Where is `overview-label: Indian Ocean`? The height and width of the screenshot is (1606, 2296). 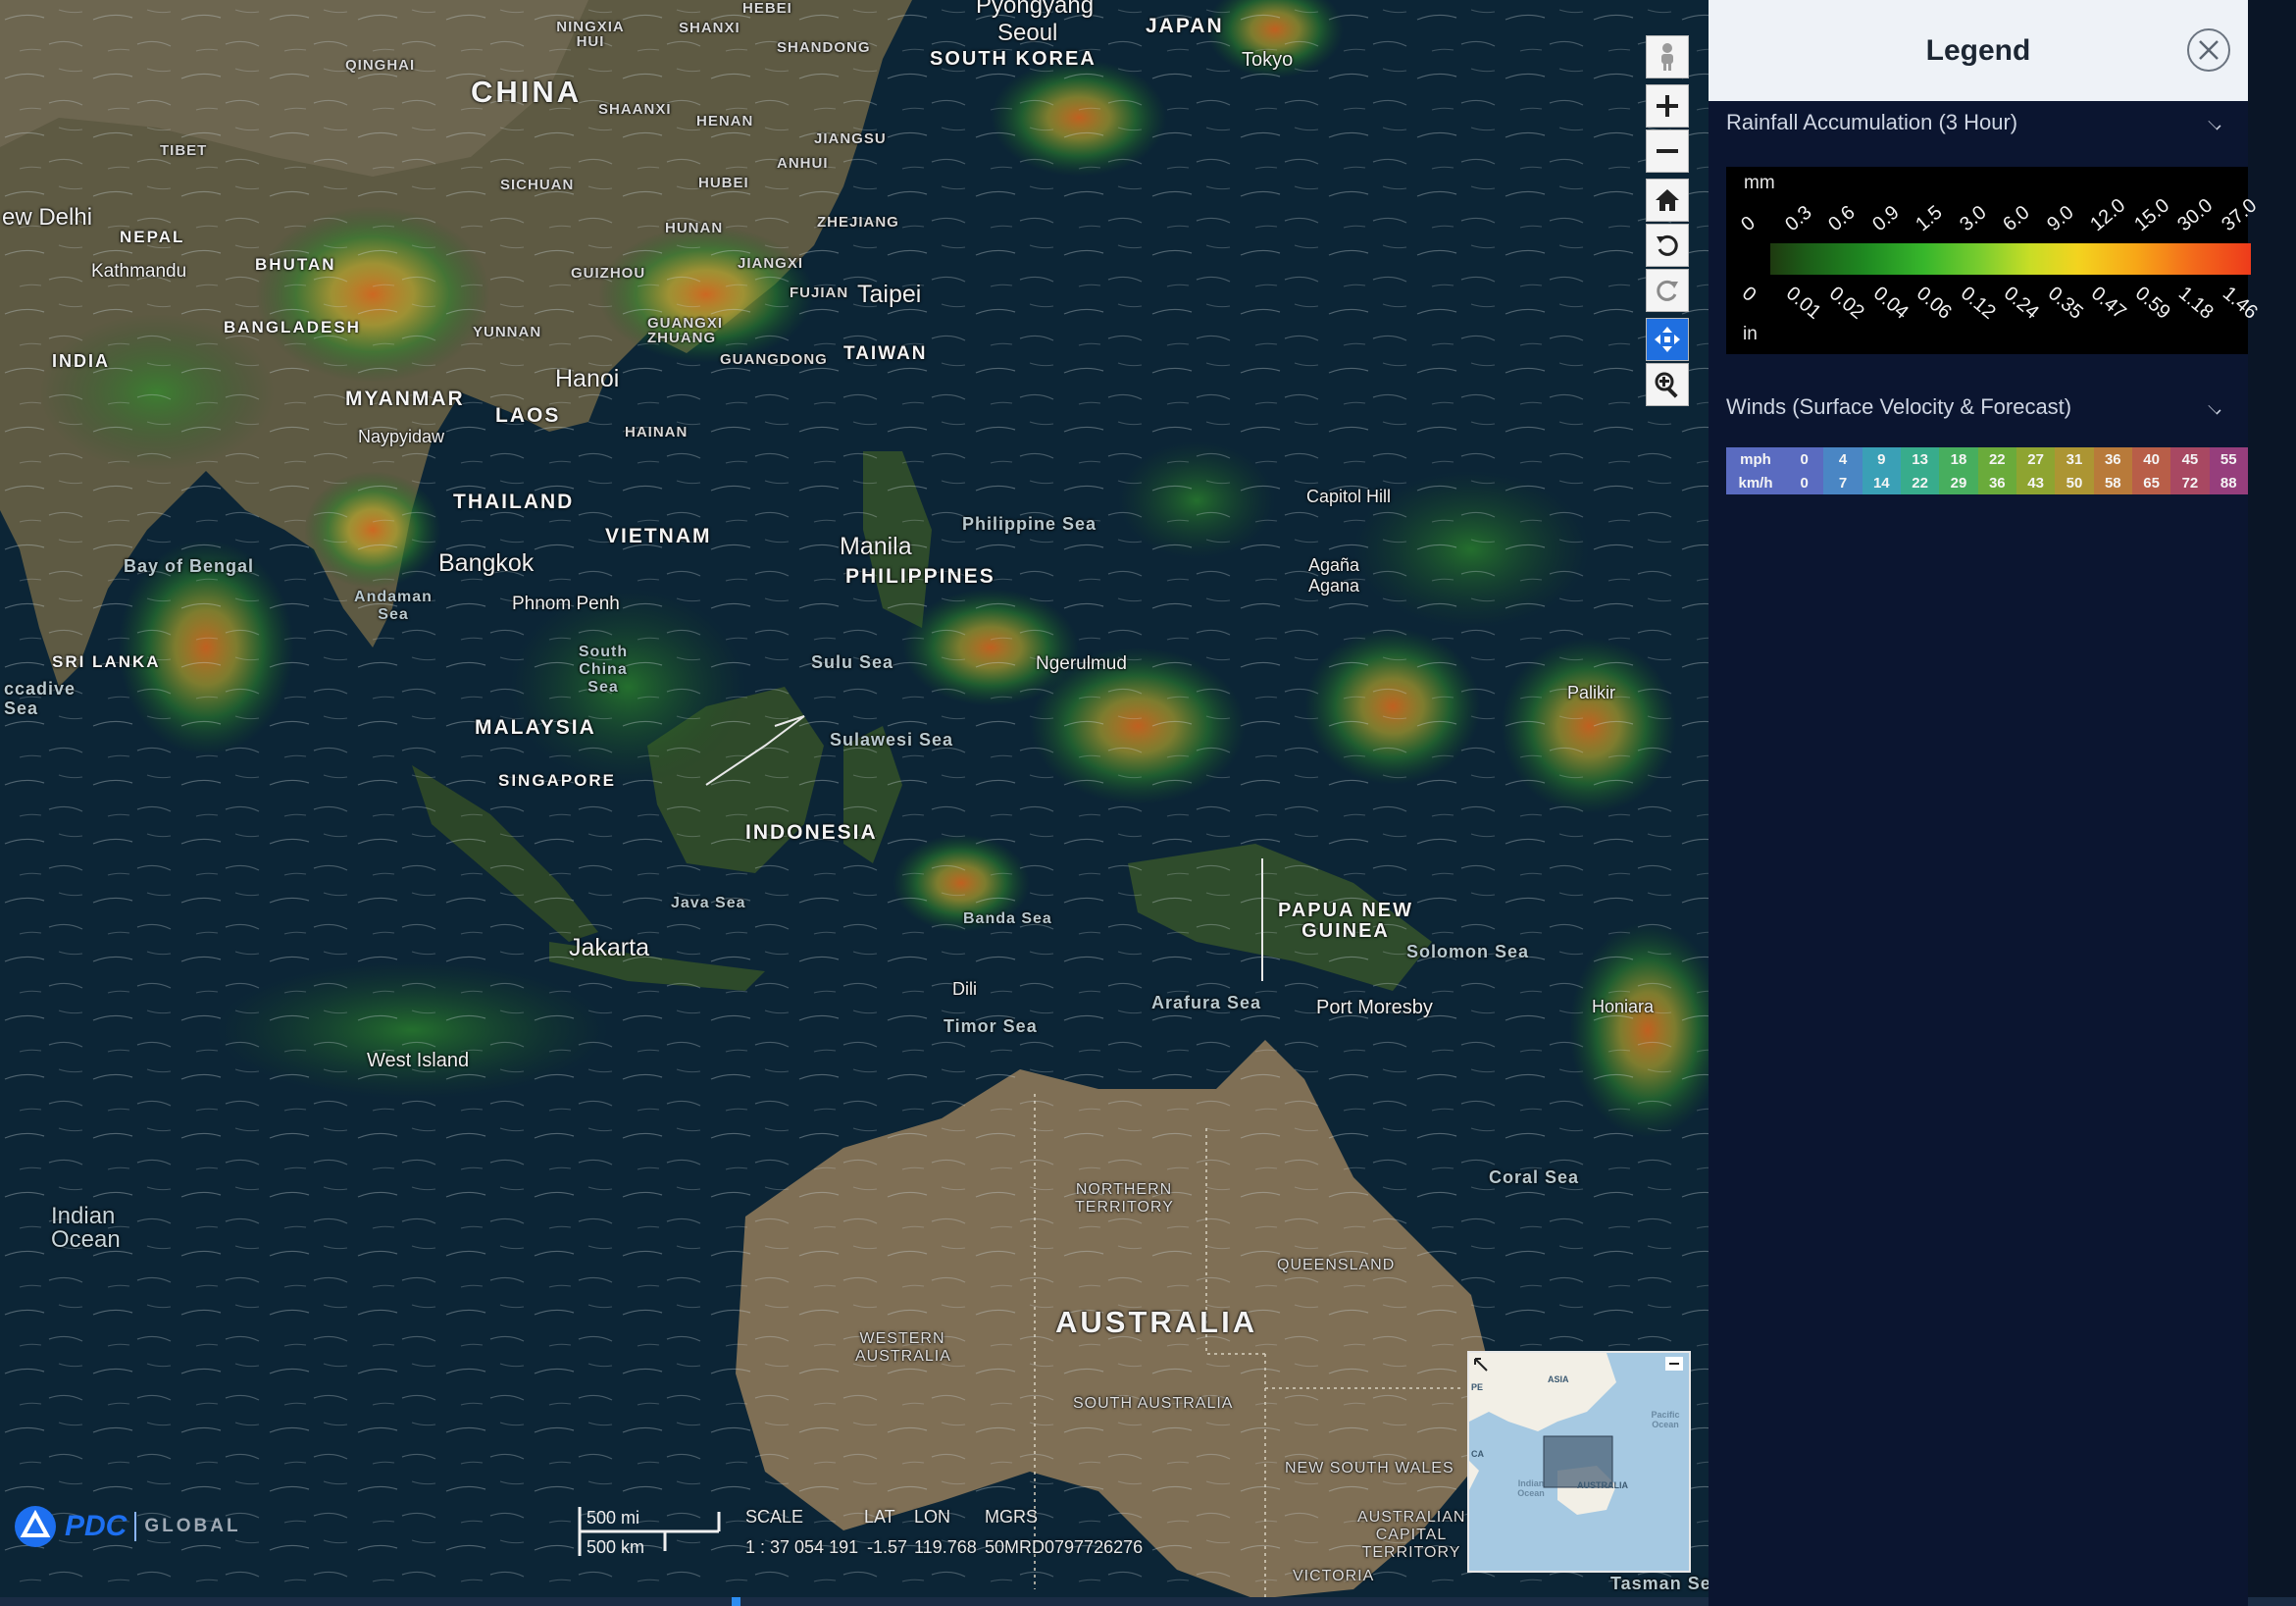
overview-label: Indian Ocean is located at coordinates (1531, 1488).